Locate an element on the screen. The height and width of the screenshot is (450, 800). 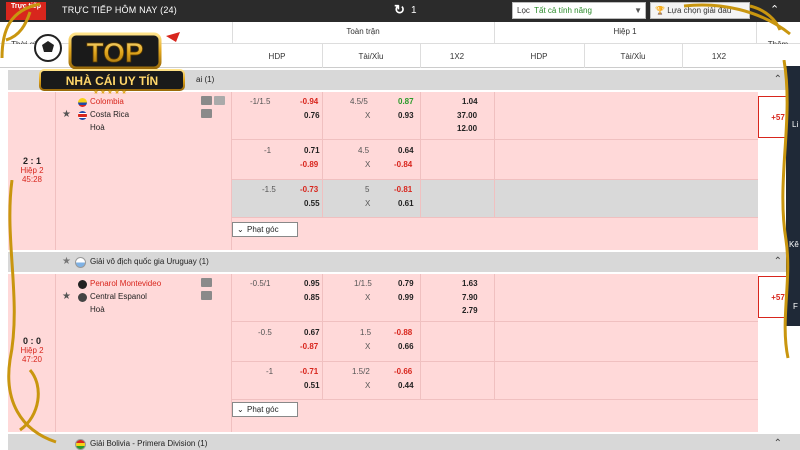
taixiu-header-h1: Tài/Xỉu is located at coordinates (633, 56).